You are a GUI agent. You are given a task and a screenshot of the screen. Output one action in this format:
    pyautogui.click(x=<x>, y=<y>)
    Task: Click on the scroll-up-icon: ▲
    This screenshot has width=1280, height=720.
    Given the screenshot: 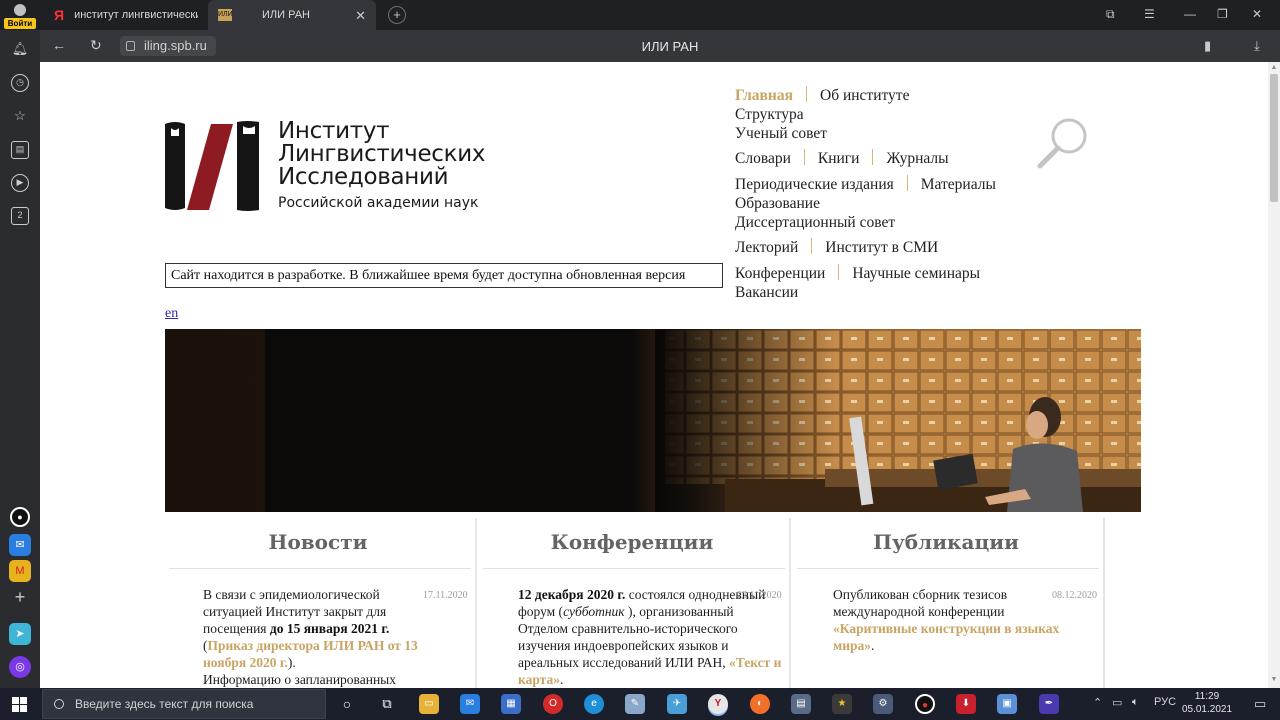 What is the action you would take?
    pyautogui.click(x=1274, y=68)
    